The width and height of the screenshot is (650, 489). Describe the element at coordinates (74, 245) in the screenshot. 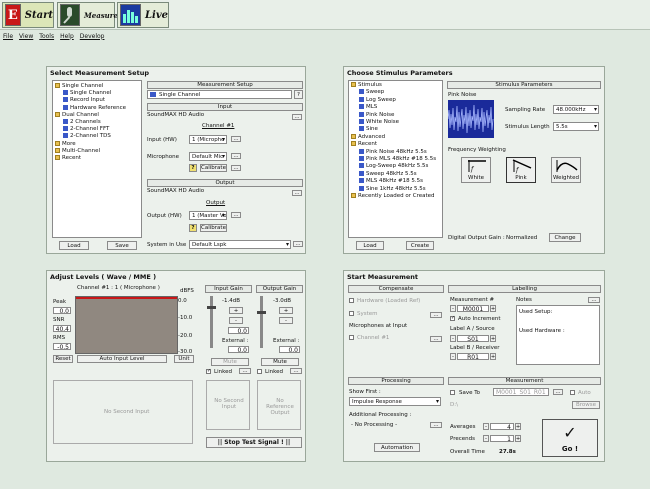

I see `setup-load-button: Load` at that location.